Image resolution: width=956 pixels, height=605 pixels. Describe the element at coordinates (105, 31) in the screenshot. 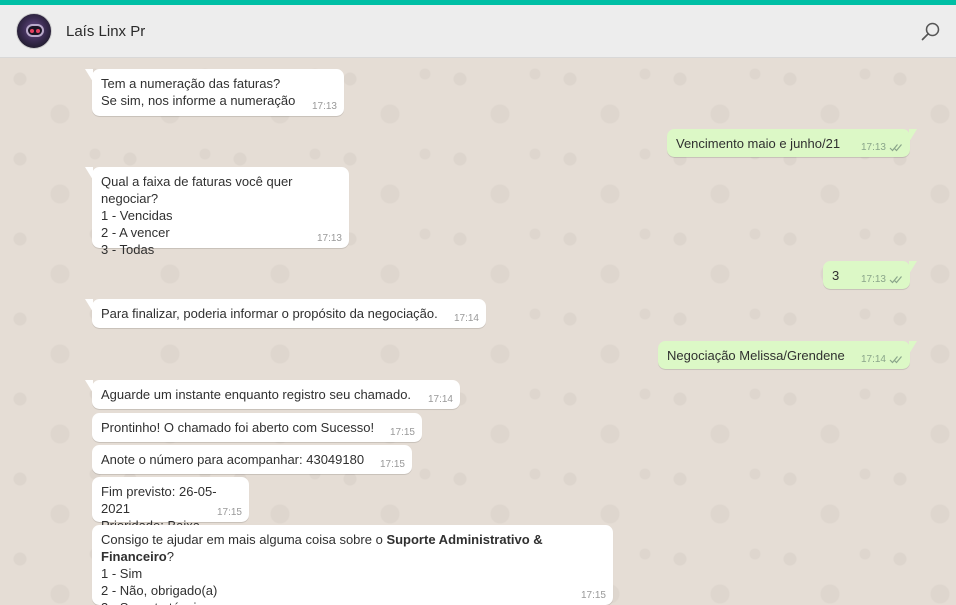

I see `contact-name: Laís Linx Pr` at that location.